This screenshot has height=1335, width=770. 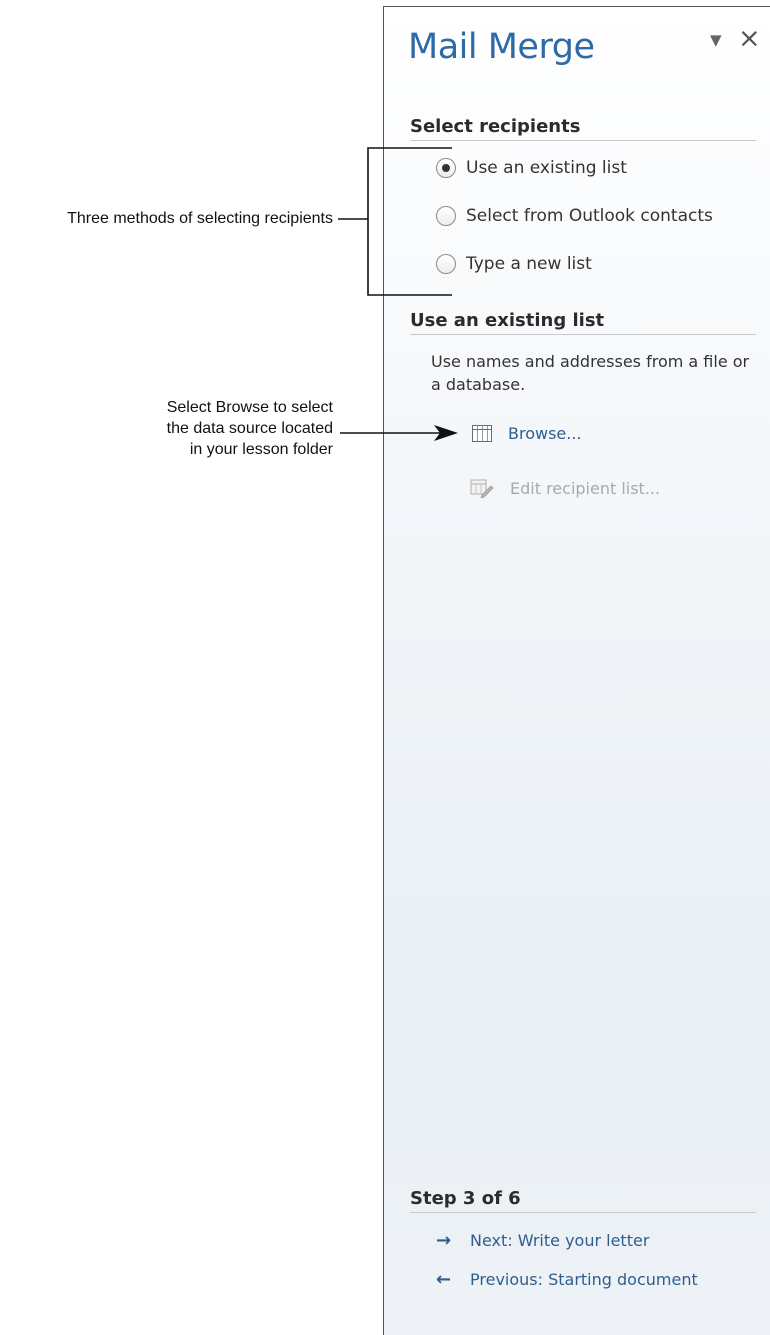 I want to click on callout-methods: Three methods of selecting recipients, so click(x=200, y=218).